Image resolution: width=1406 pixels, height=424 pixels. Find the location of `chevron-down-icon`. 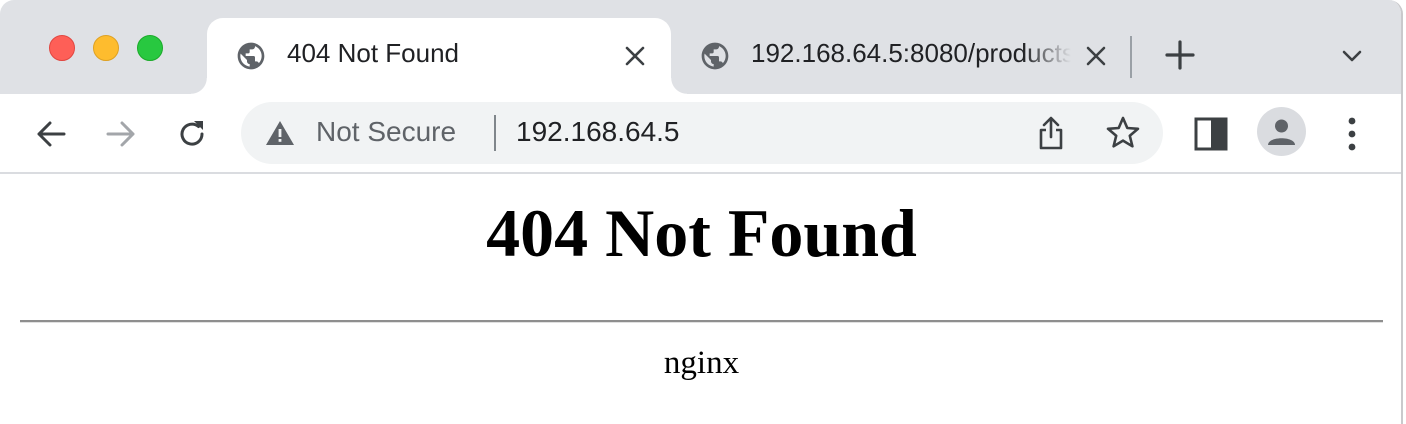

chevron-down-icon is located at coordinates (1352, 56).